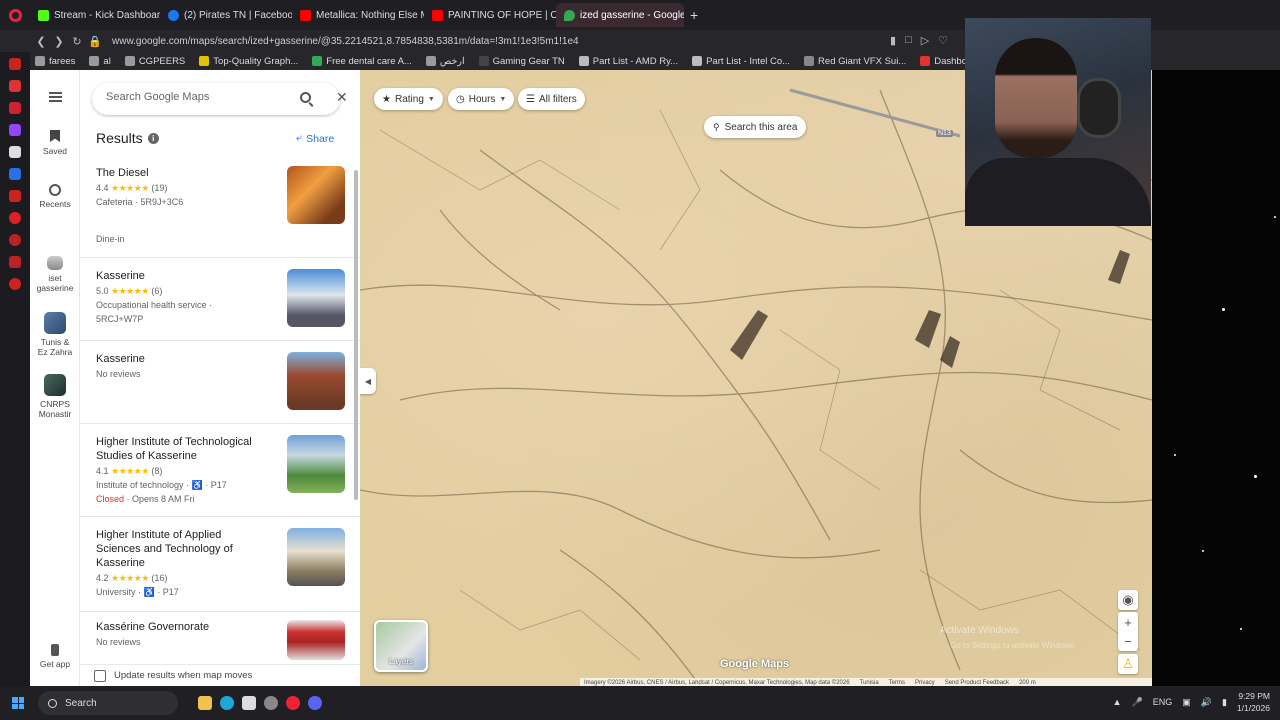  Describe the element at coordinates (315, 703) in the screenshot. I see `discord-icon` at that location.